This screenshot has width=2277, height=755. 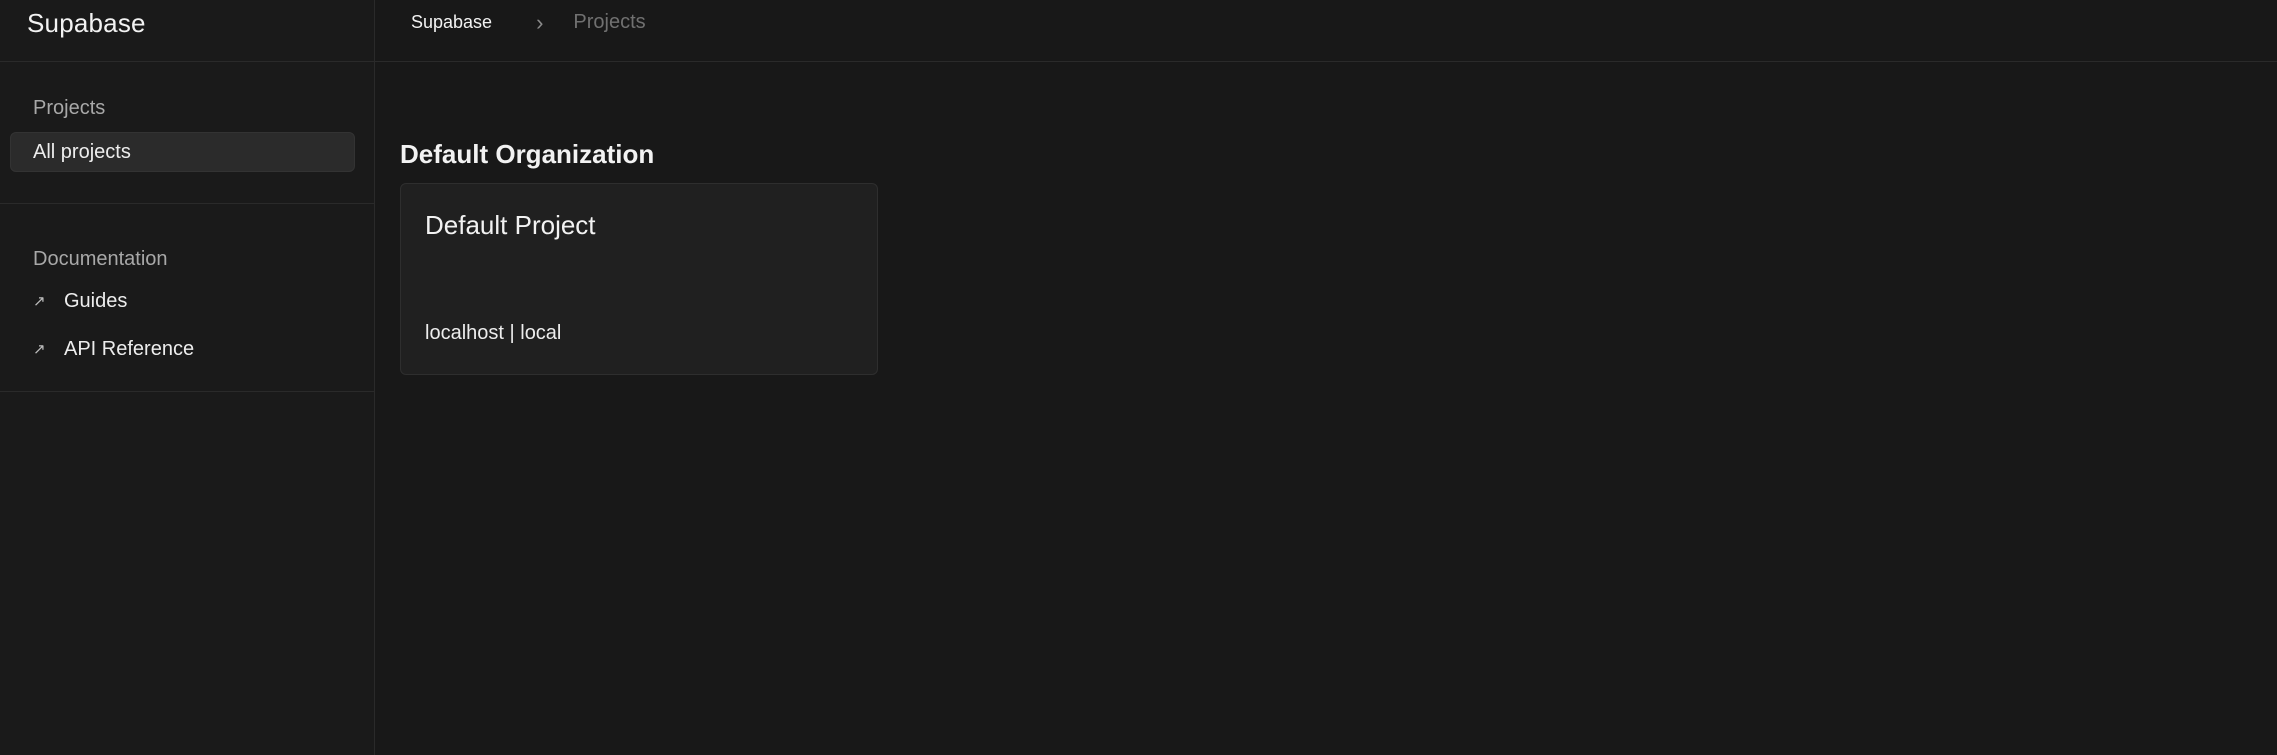 I want to click on sidebar-section-documentation: Documentation ↗ Guides ↗ API Reference, so click(x=187, y=298).